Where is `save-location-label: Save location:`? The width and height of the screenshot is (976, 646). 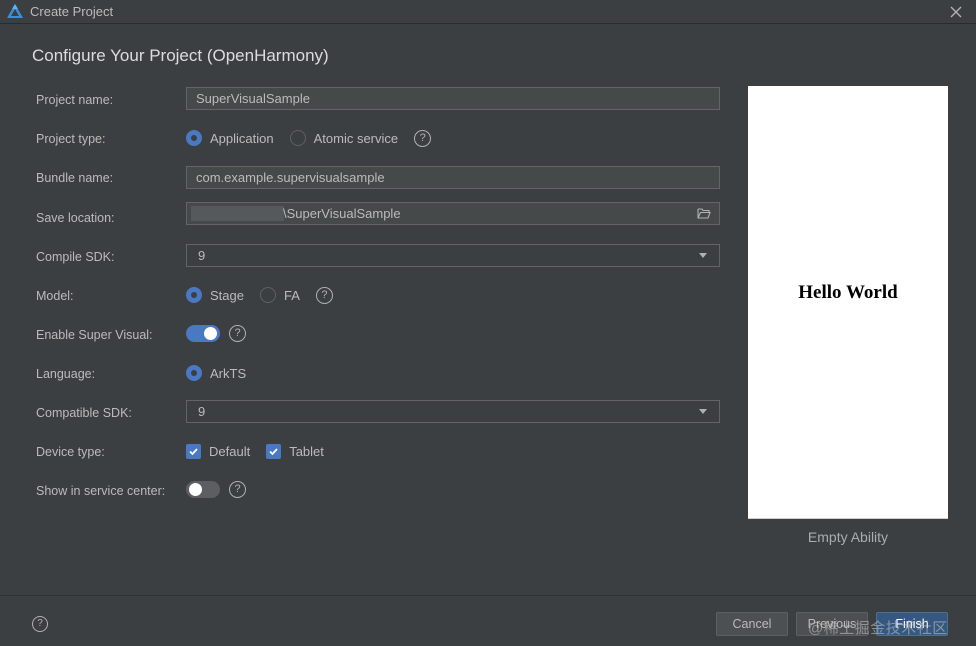
save-location-label: Save location: is located at coordinates (75, 218).